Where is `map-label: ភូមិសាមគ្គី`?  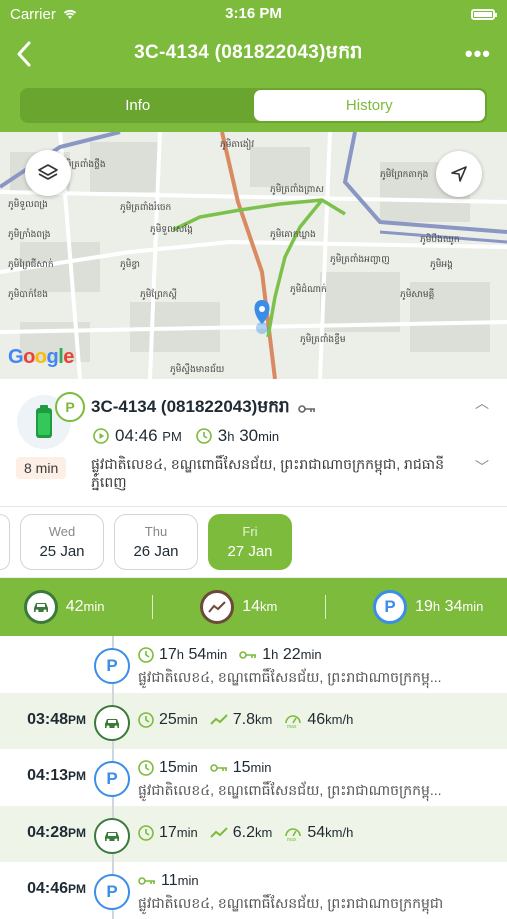
map-label: ភូមិសាមគ្គី is located at coordinates (417, 294).